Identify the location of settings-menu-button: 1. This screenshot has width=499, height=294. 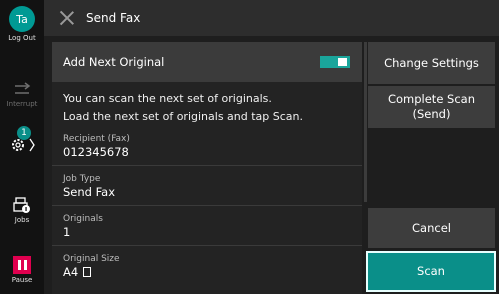
(22, 142).